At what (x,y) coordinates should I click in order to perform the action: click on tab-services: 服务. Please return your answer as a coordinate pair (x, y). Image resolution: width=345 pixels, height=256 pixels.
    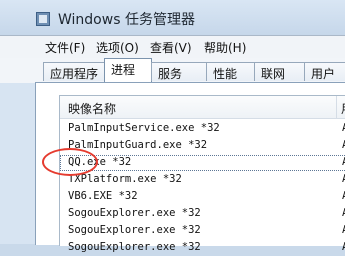
    Looking at the image, I should click on (179, 71).